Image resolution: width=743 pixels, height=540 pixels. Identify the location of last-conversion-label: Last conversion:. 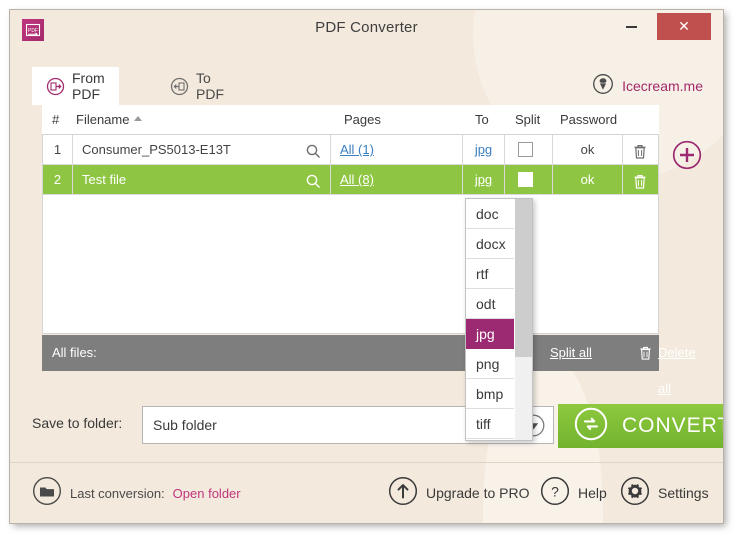
(117, 493).